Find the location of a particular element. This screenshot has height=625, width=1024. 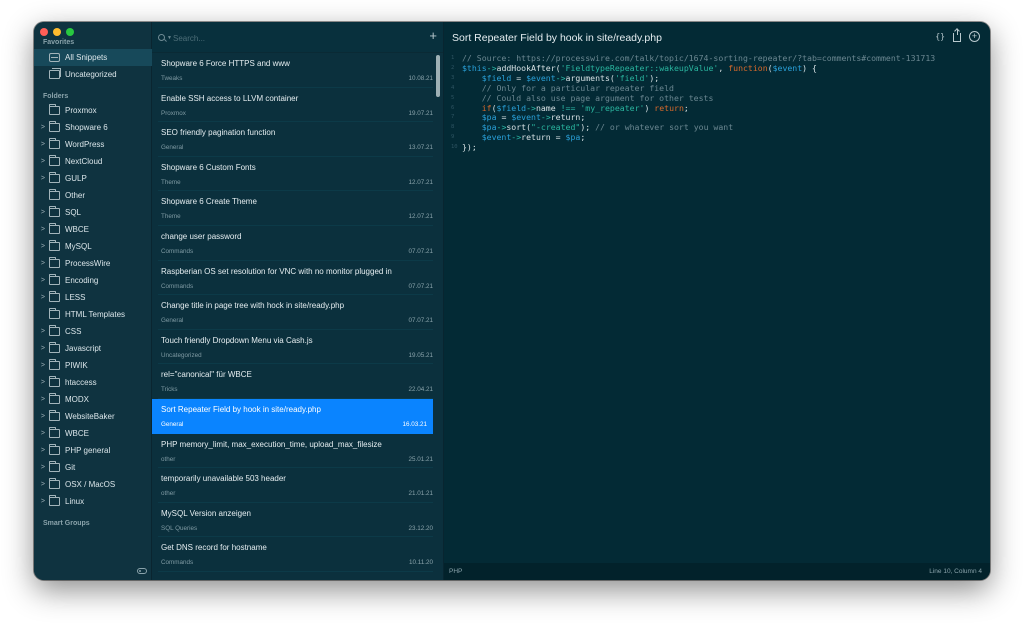

snippet-list-item: Shopware 6 Custom Fonts Theme 12.07.21 is located at coordinates (295, 174).